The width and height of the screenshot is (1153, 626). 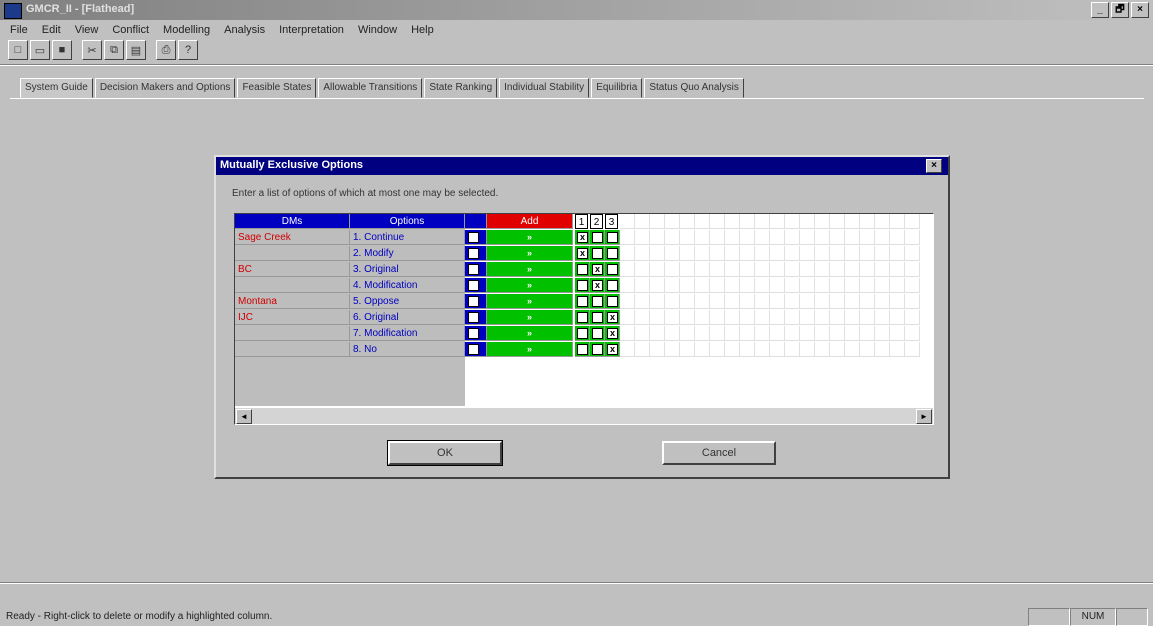 I want to click on cancel-button: Cancel, so click(x=719, y=453).